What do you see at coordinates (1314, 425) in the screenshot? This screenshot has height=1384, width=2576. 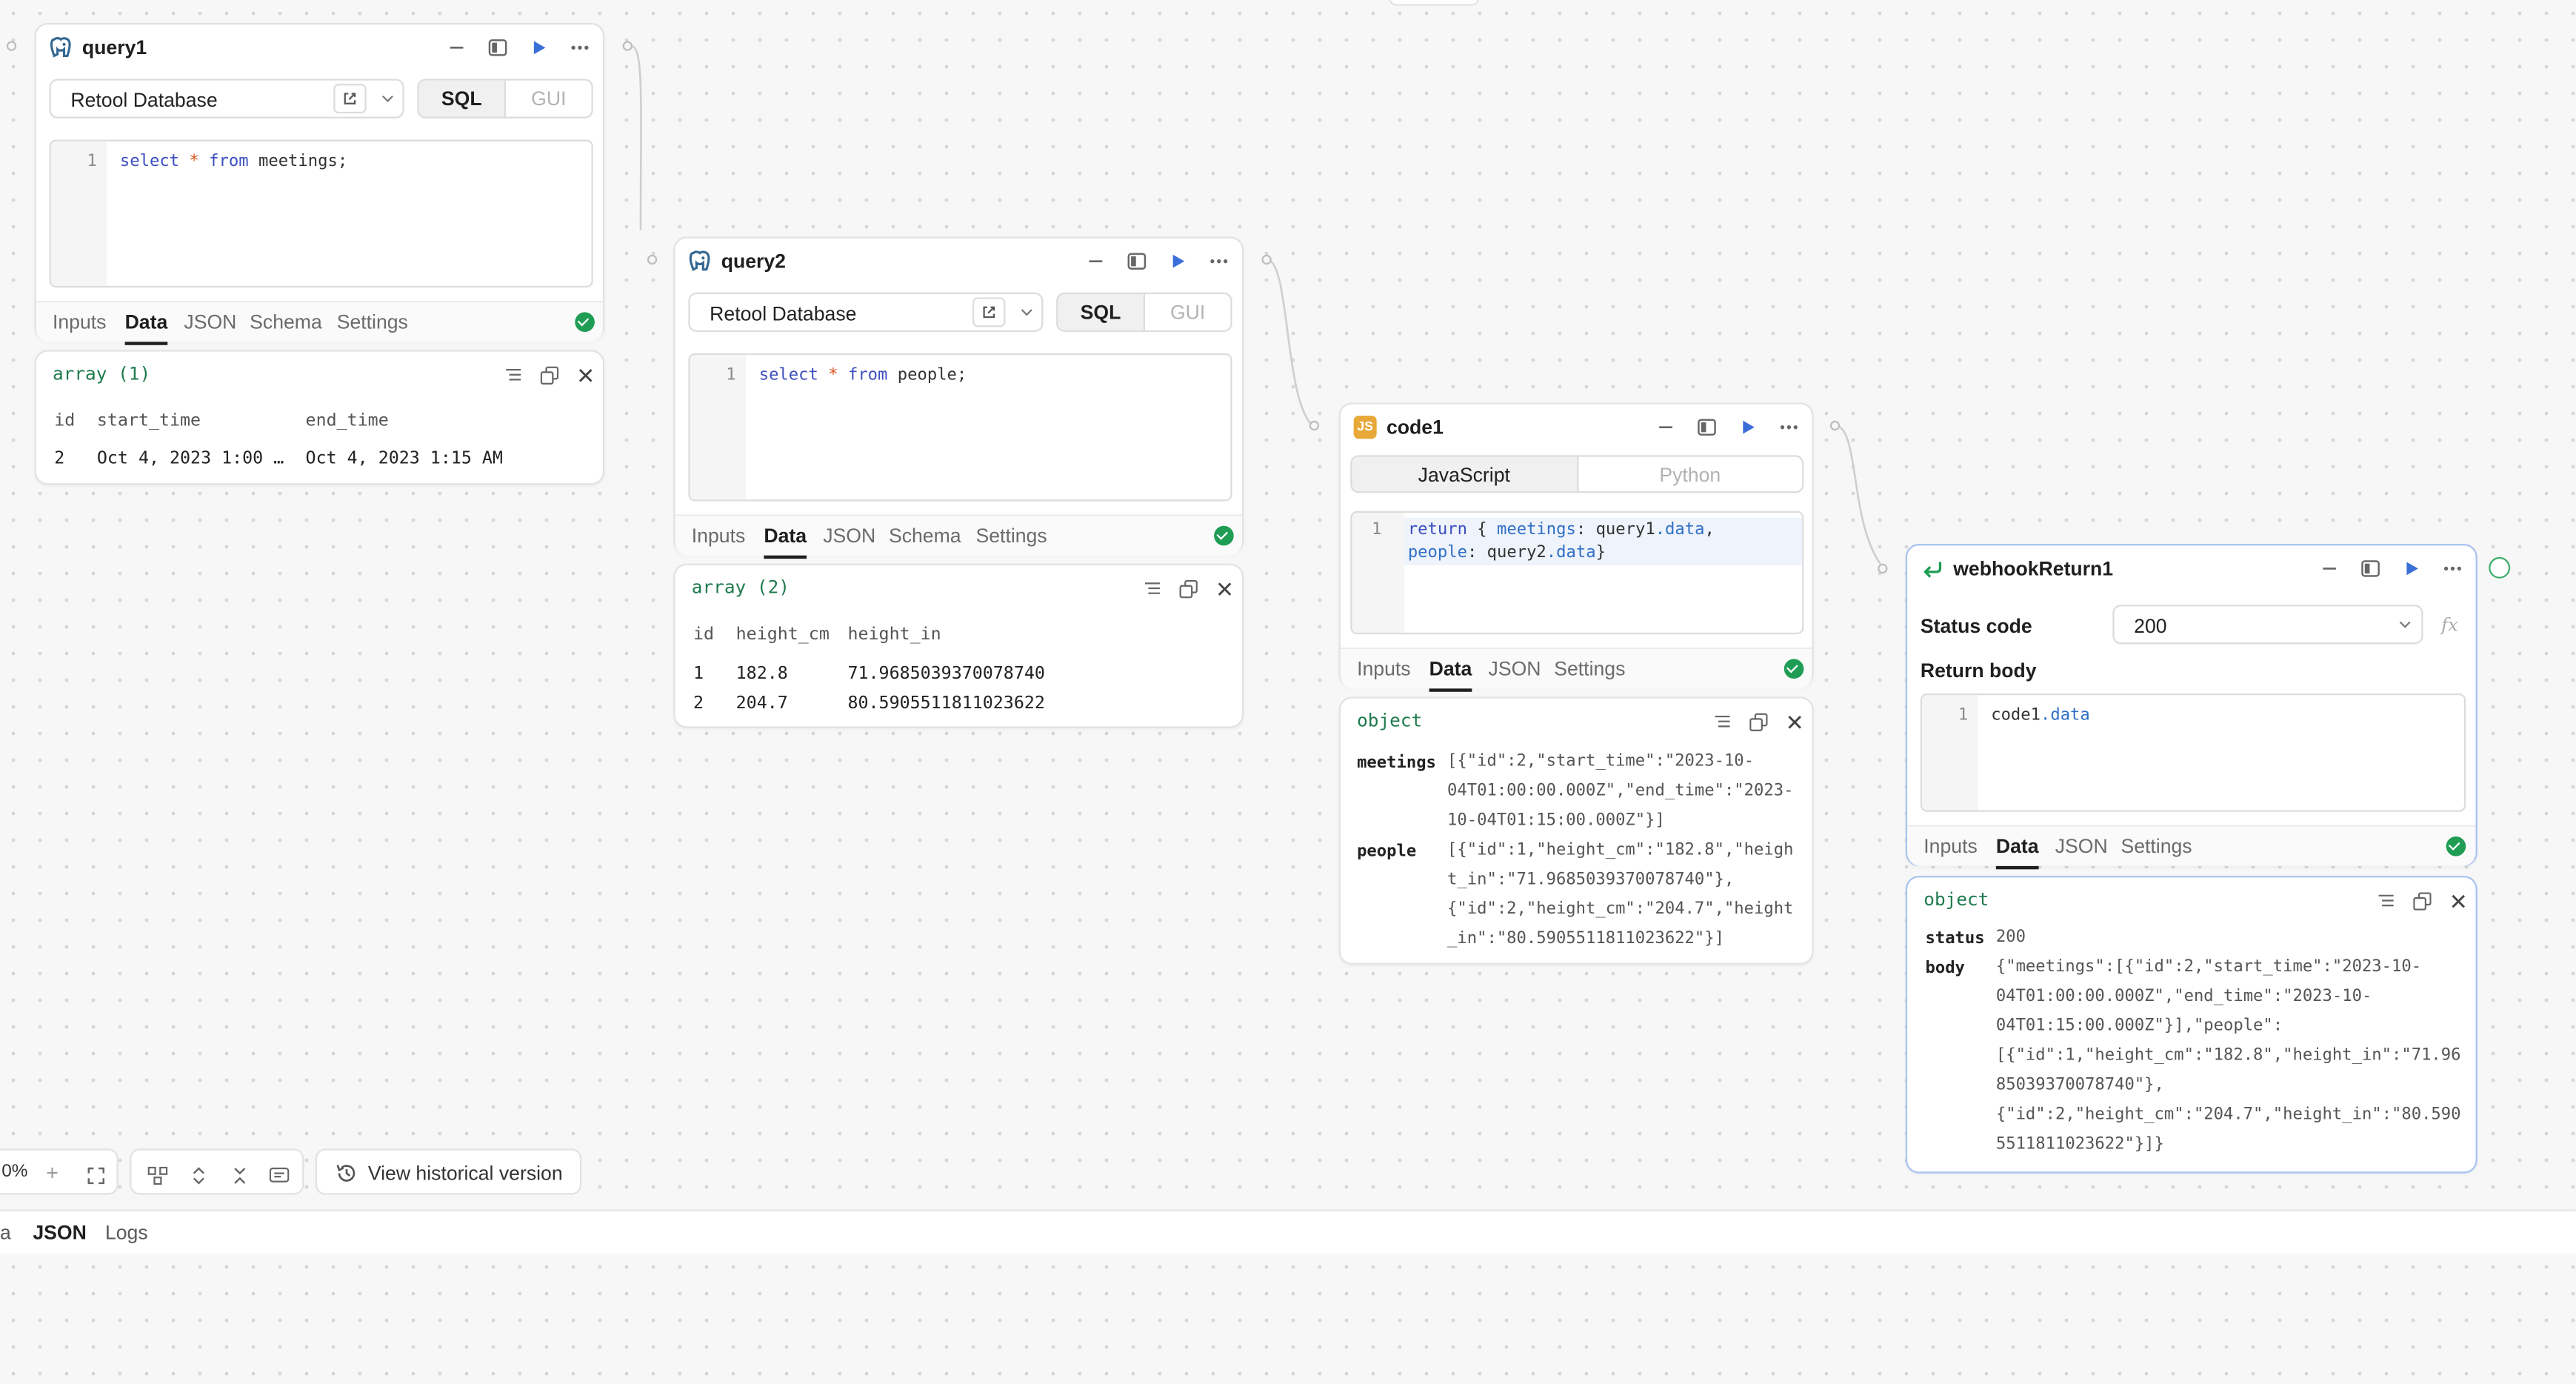 I see `code1-input-port` at bounding box center [1314, 425].